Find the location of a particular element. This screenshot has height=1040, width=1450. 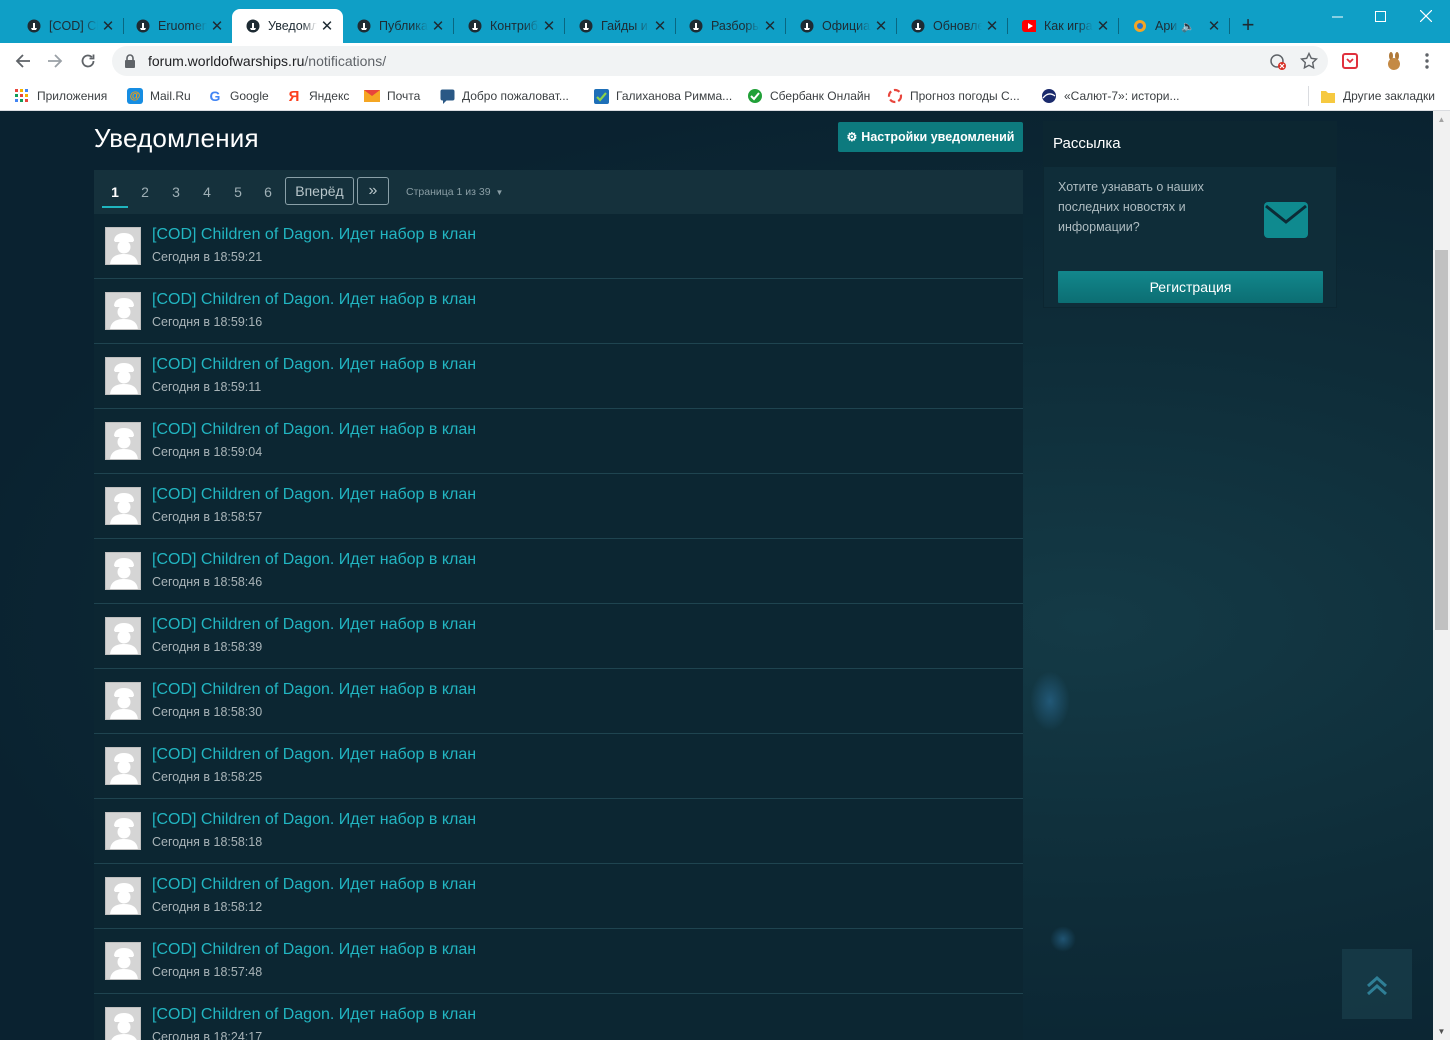

last-page-button: » is located at coordinates (373, 191).